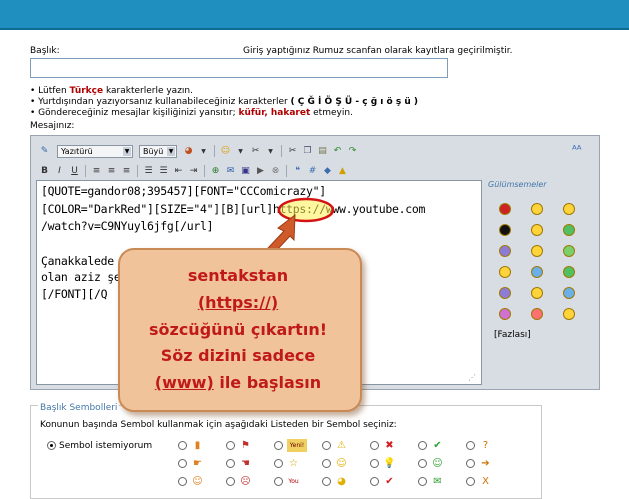 The width and height of the screenshot is (629, 499). Describe the element at coordinates (537, 314) in the screenshot. I see `angry-smiley-icon` at that location.